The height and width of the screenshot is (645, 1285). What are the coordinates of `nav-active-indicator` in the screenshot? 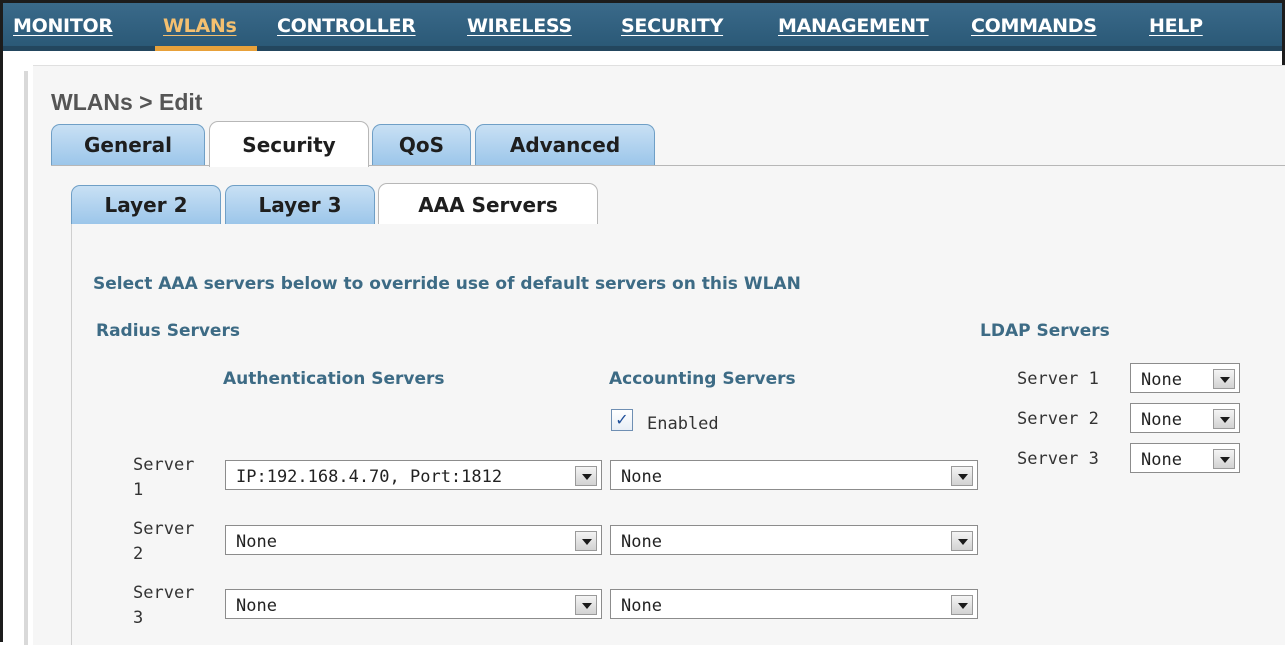 It's located at (206, 48).